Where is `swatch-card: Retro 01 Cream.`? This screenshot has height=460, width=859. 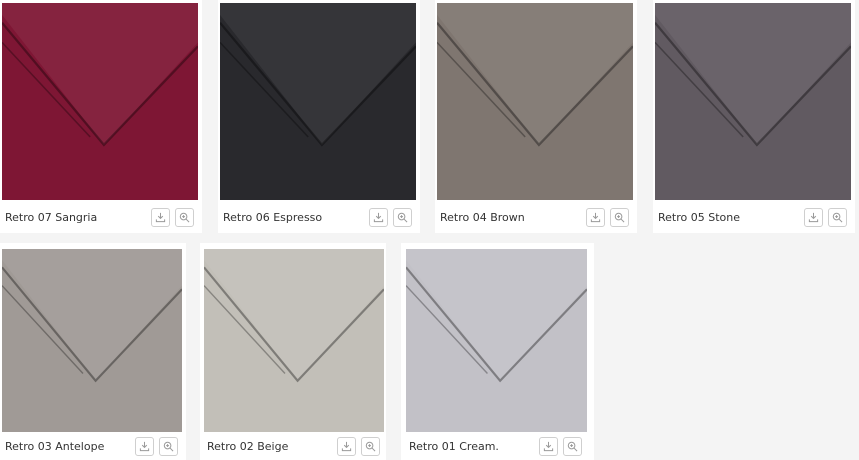
swatch-card: Retro 01 Cream. is located at coordinates (497, 351).